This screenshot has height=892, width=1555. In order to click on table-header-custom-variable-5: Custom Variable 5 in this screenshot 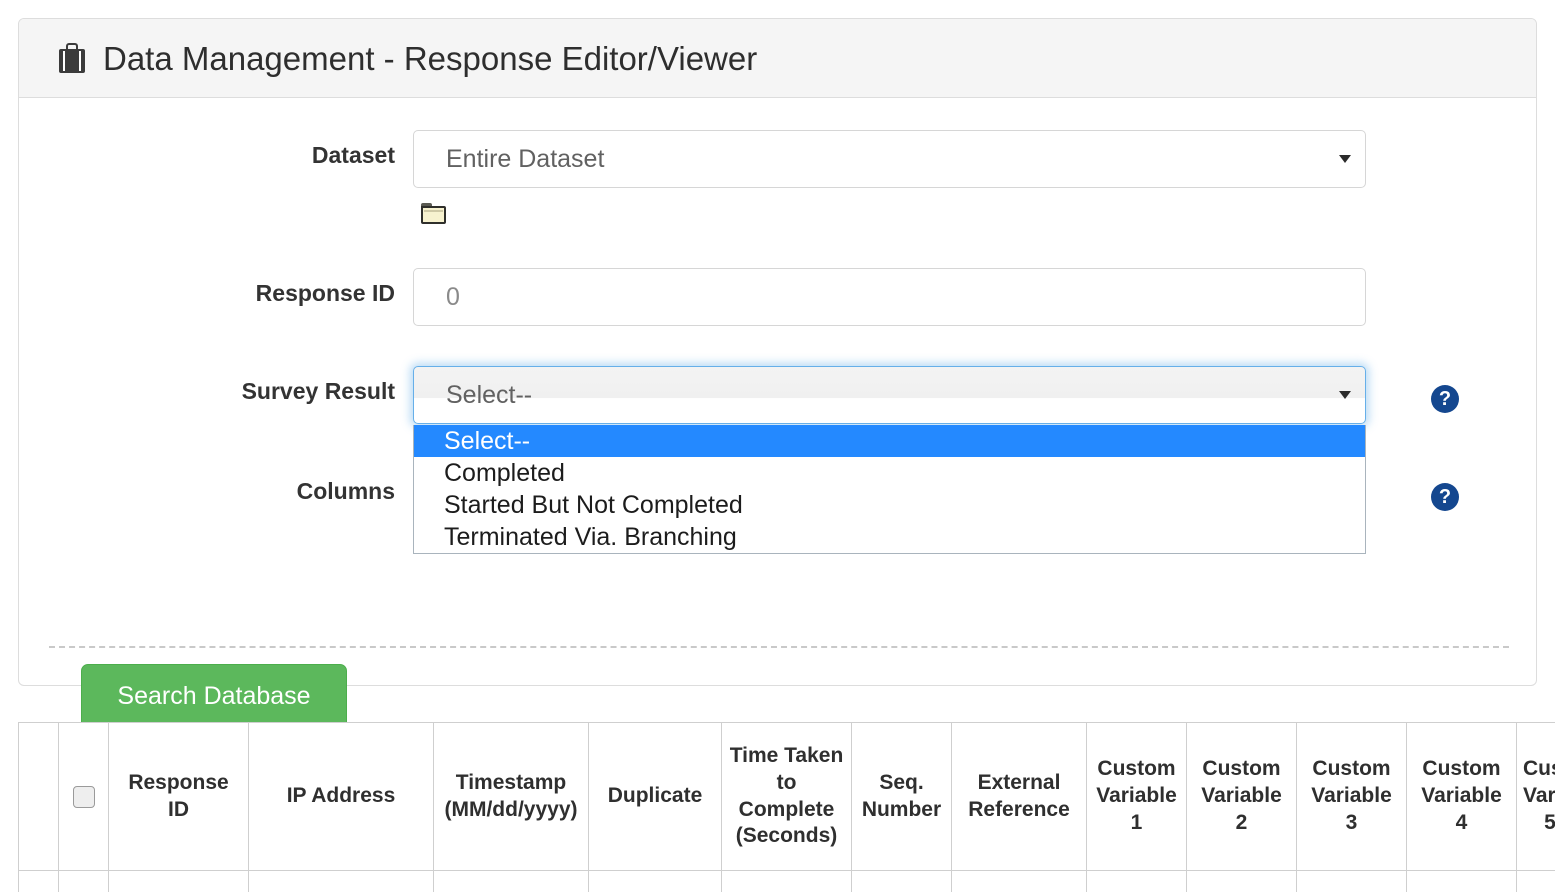, I will do `click(1535, 796)`.